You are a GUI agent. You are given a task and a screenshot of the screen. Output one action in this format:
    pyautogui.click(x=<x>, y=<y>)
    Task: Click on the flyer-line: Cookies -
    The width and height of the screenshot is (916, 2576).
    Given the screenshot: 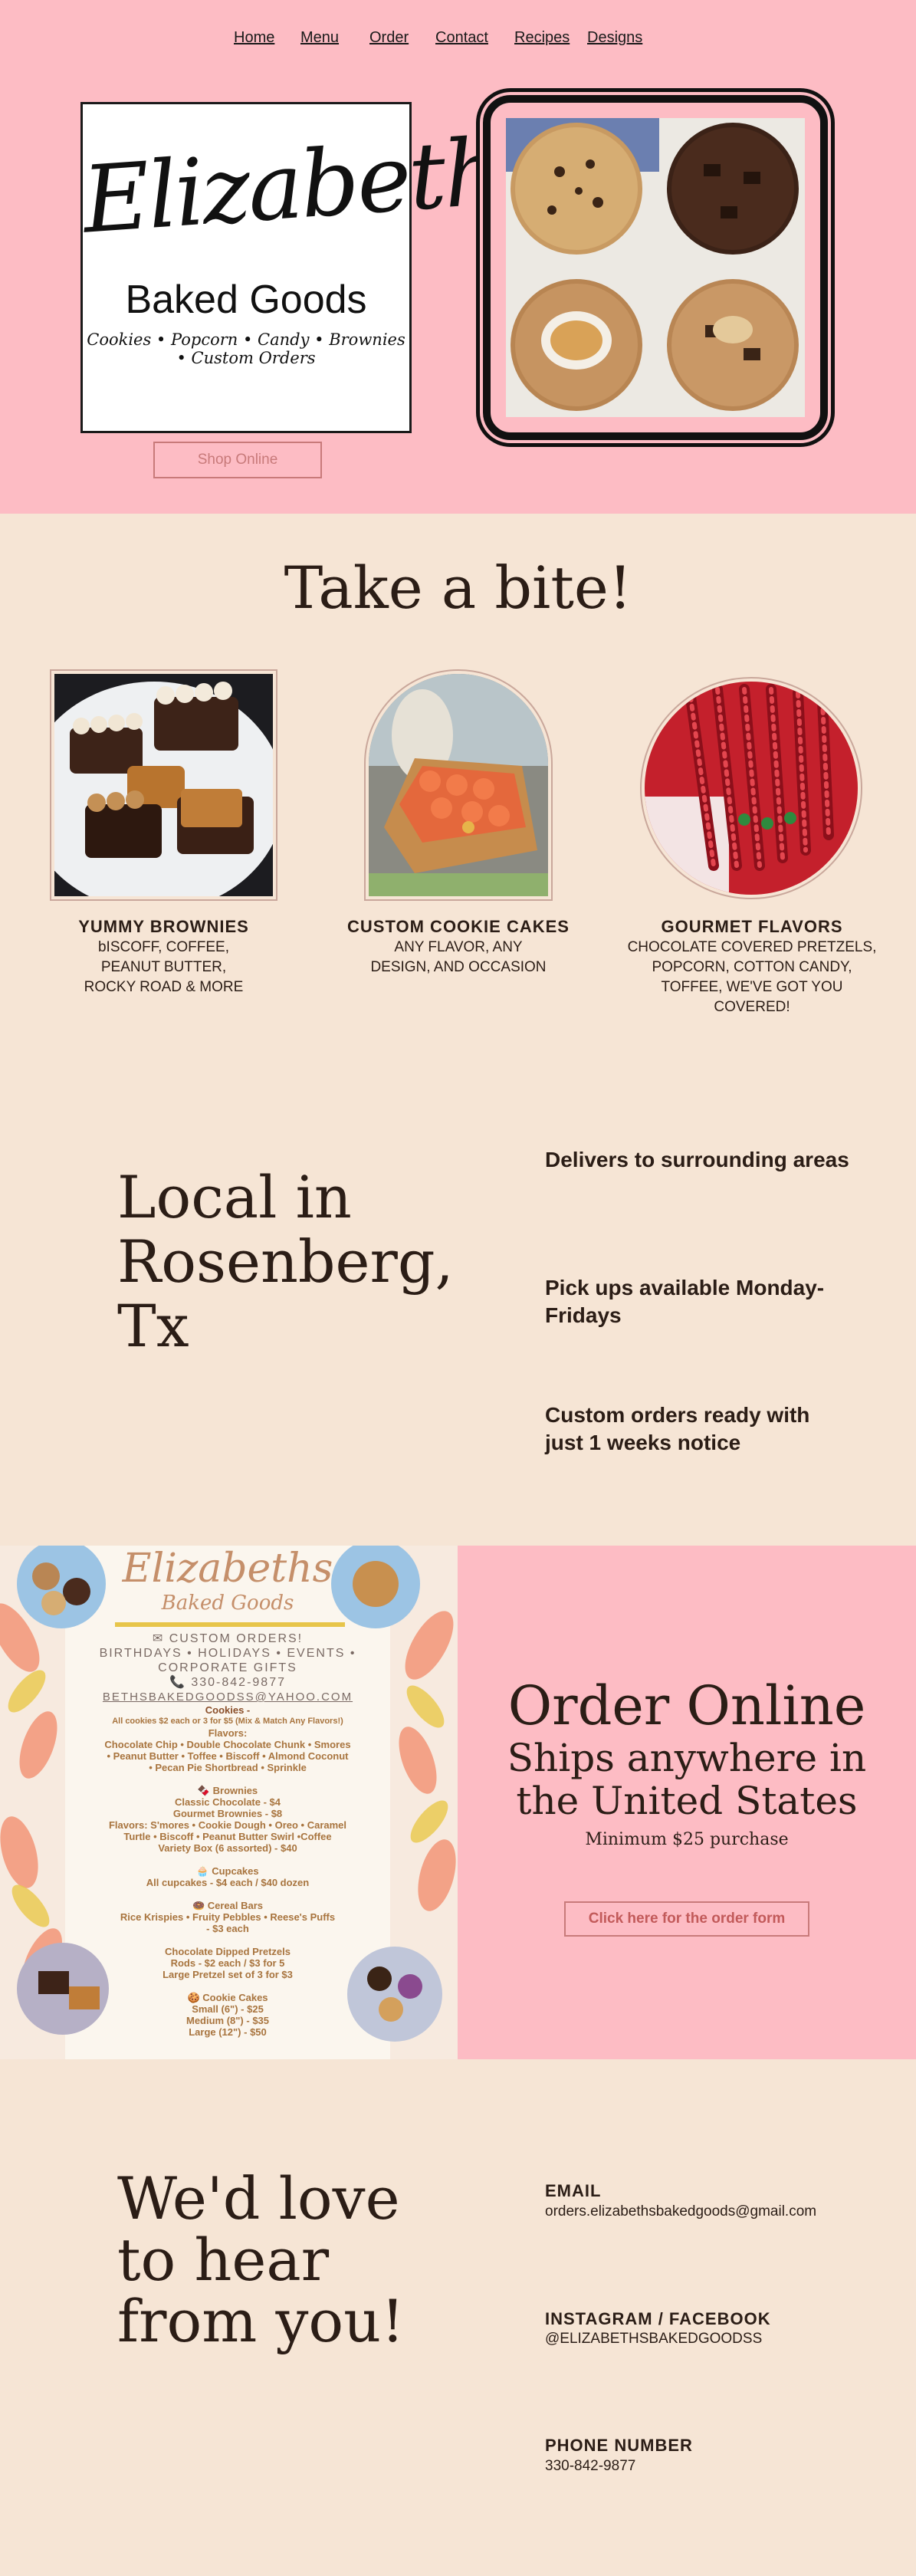 What is the action you would take?
    pyautogui.click(x=228, y=1710)
    